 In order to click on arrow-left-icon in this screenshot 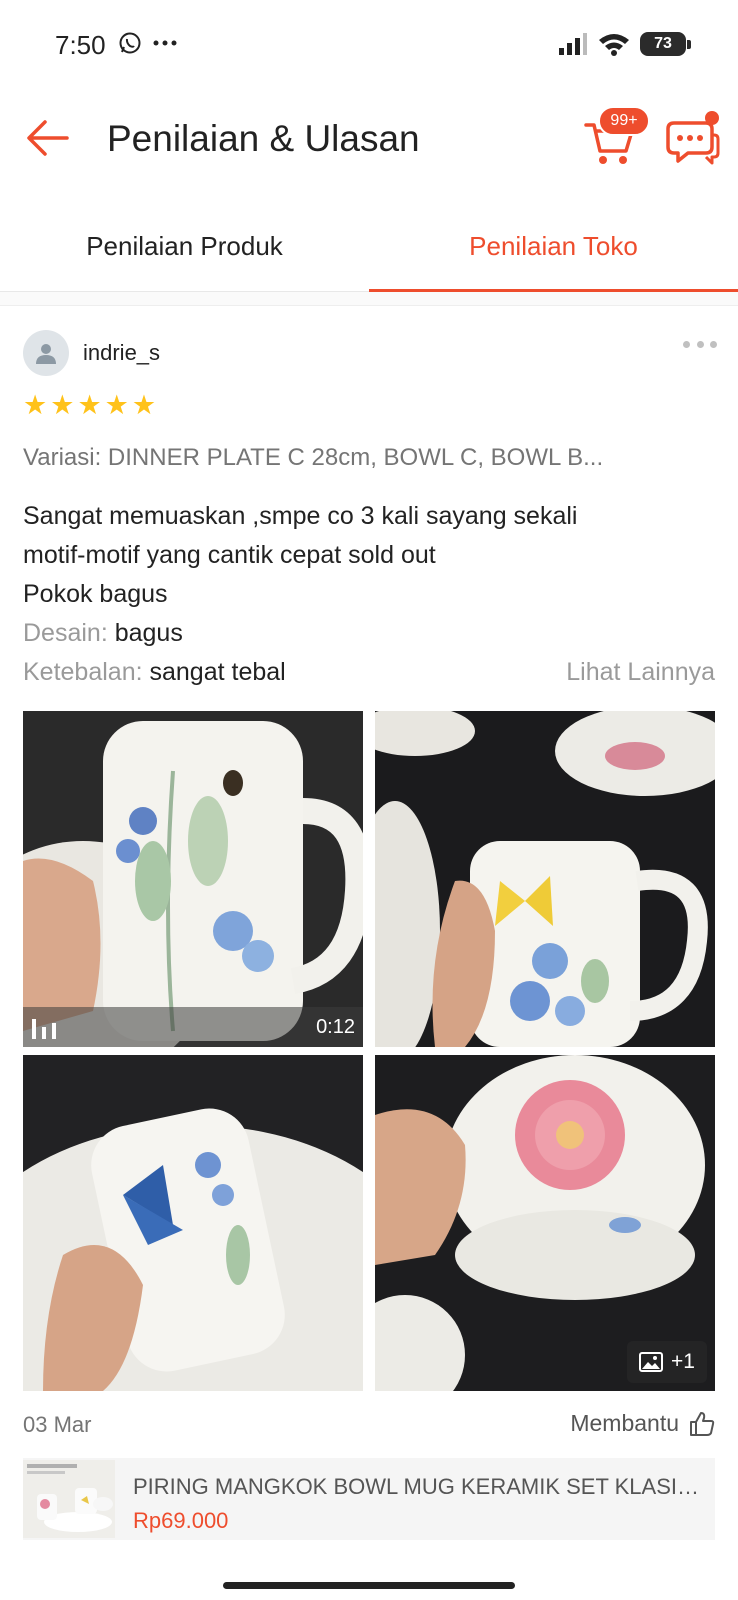, I will do `click(48, 138)`.